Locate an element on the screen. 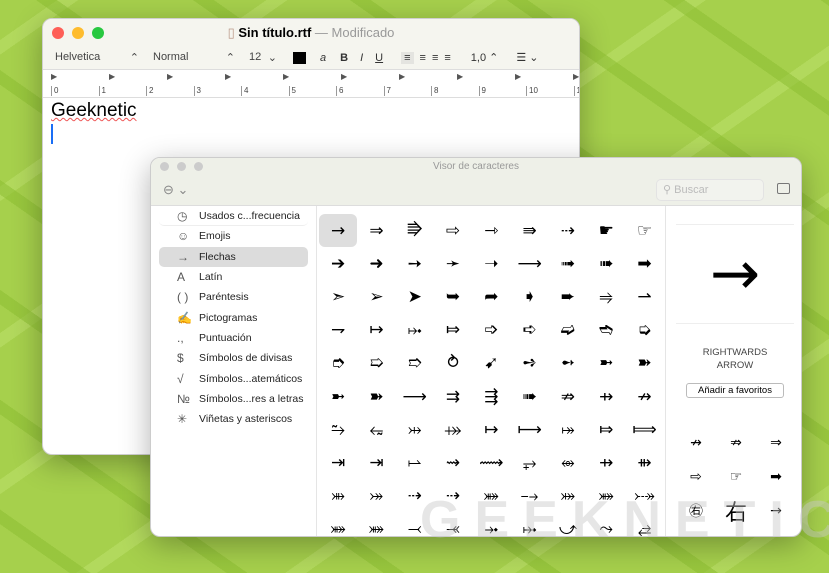  character-cell: ⤕ is located at coordinates (338, 496).